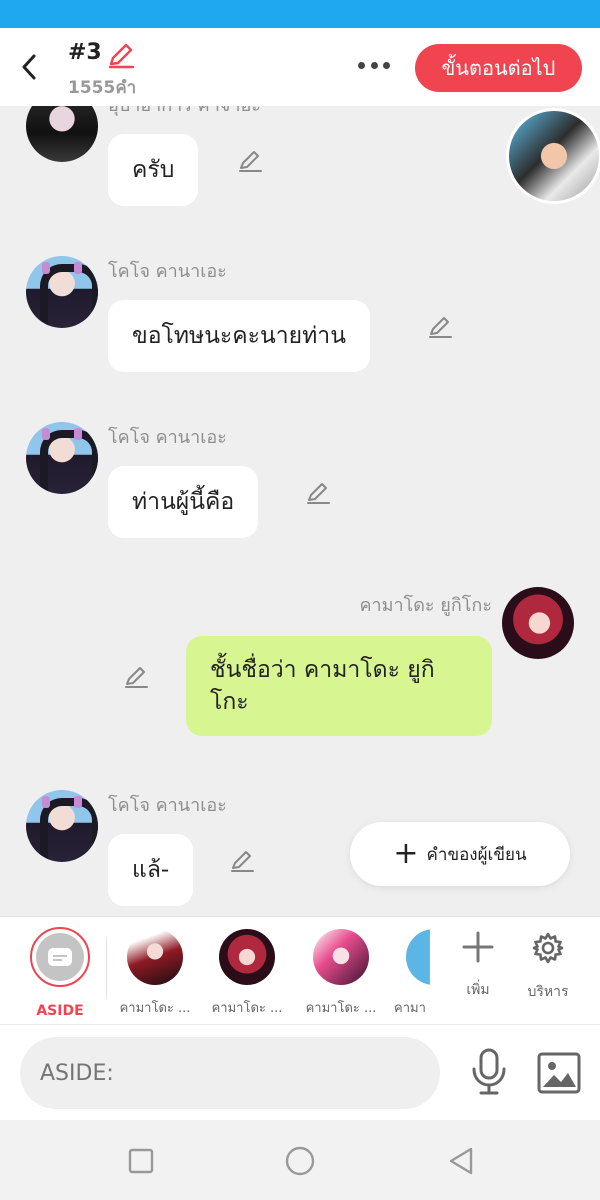 This screenshot has height=1200, width=600. I want to click on plus-icon: +, so click(406, 853).